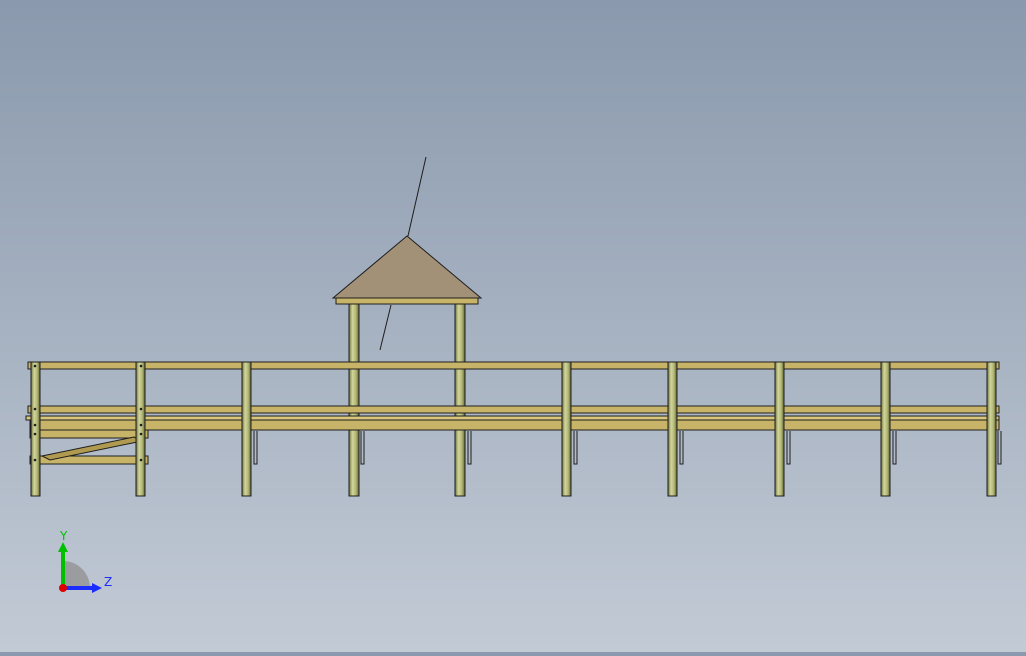 The width and height of the screenshot is (1026, 656). I want to click on y-axis-label: Y, so click(63, 536).